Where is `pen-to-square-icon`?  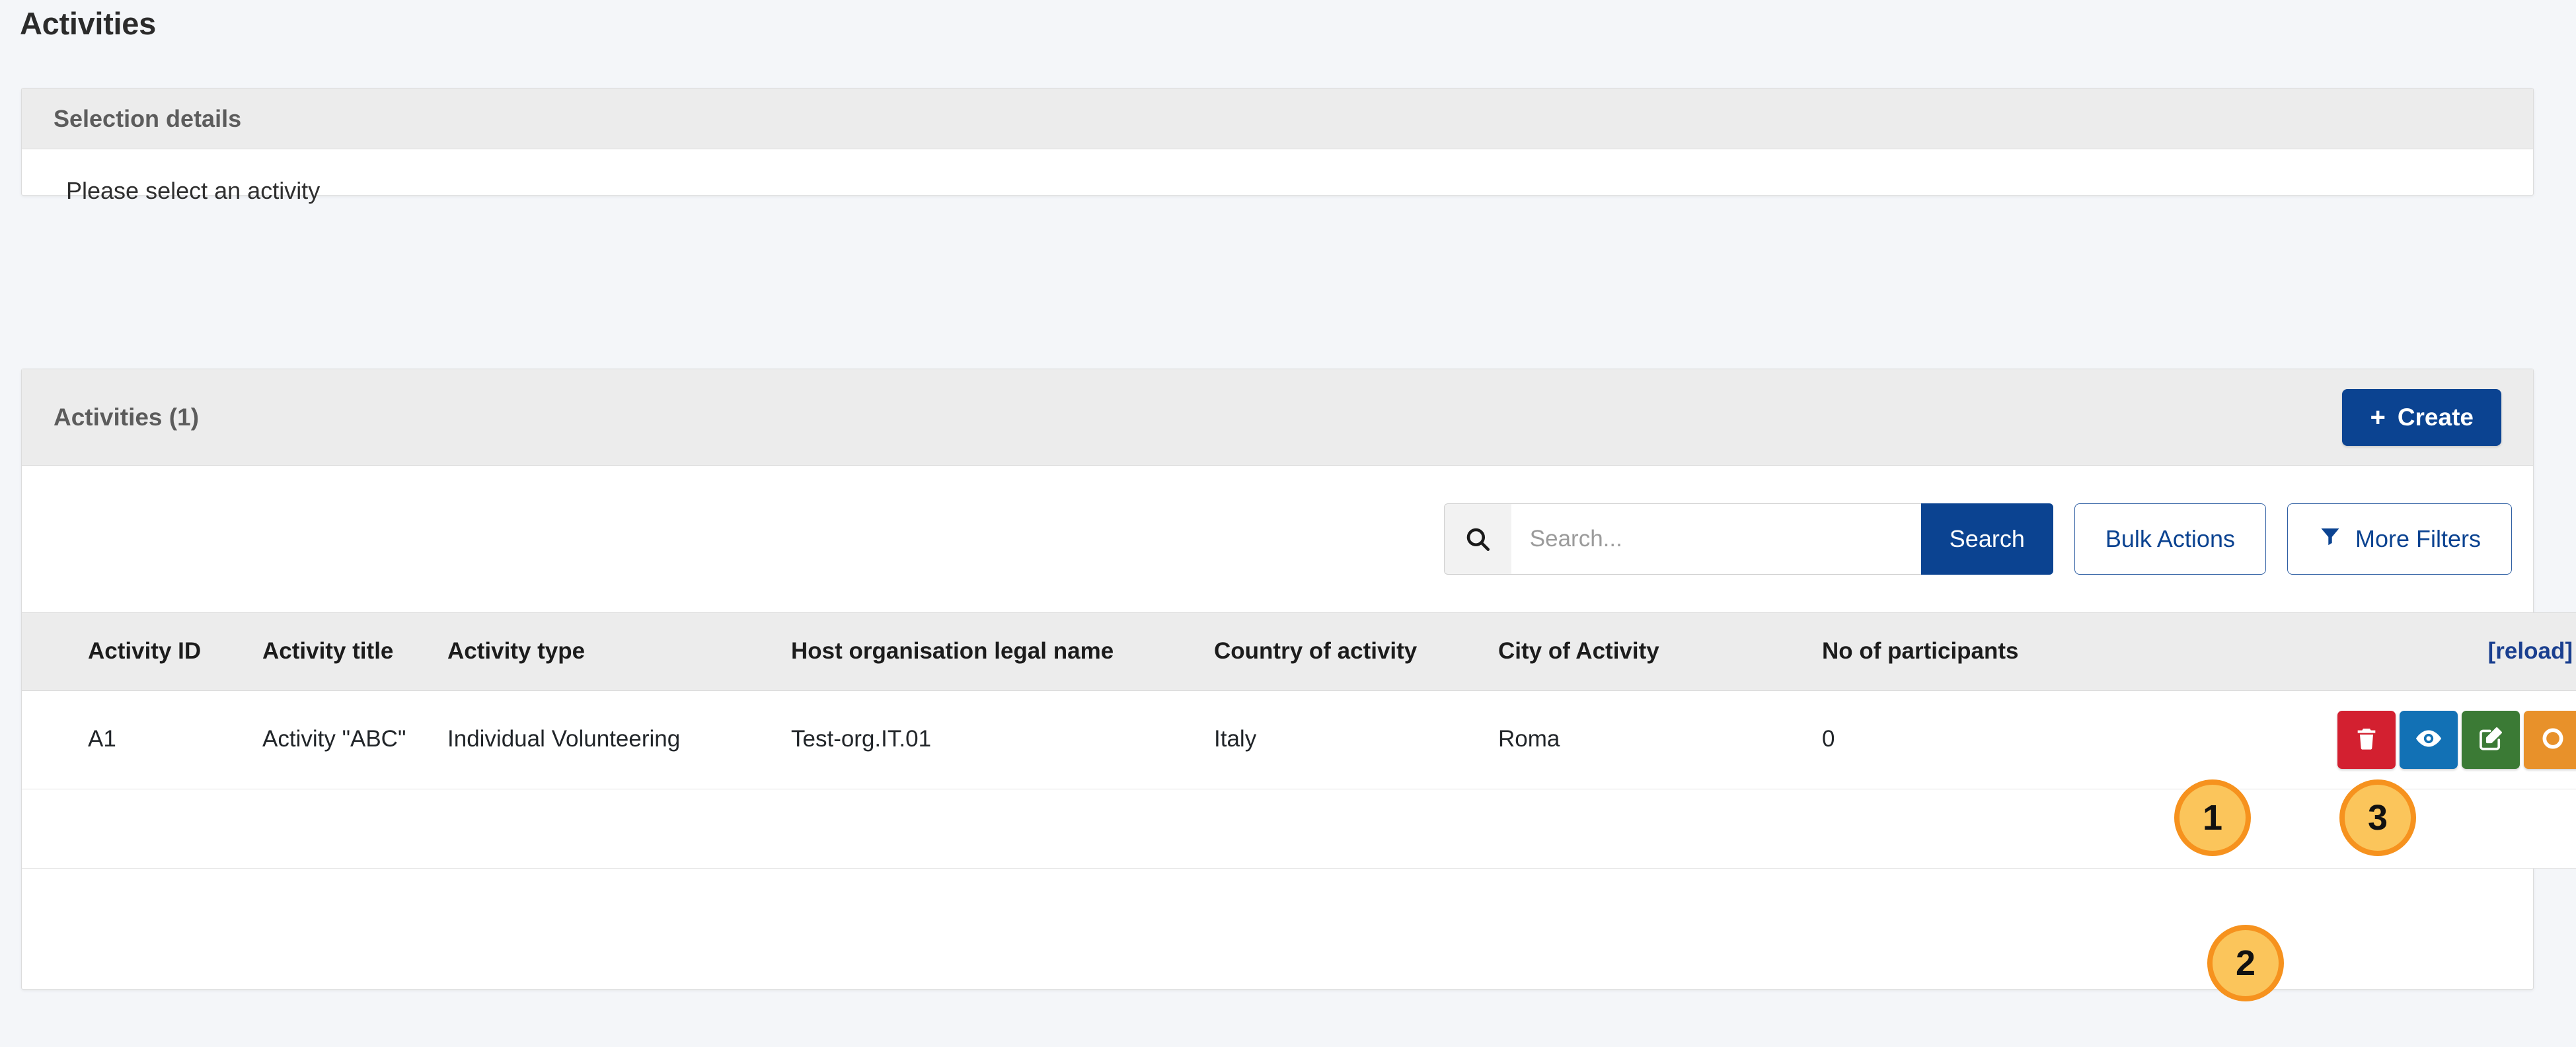 pen-to-square-icon is located at coordinates (2491, 739).